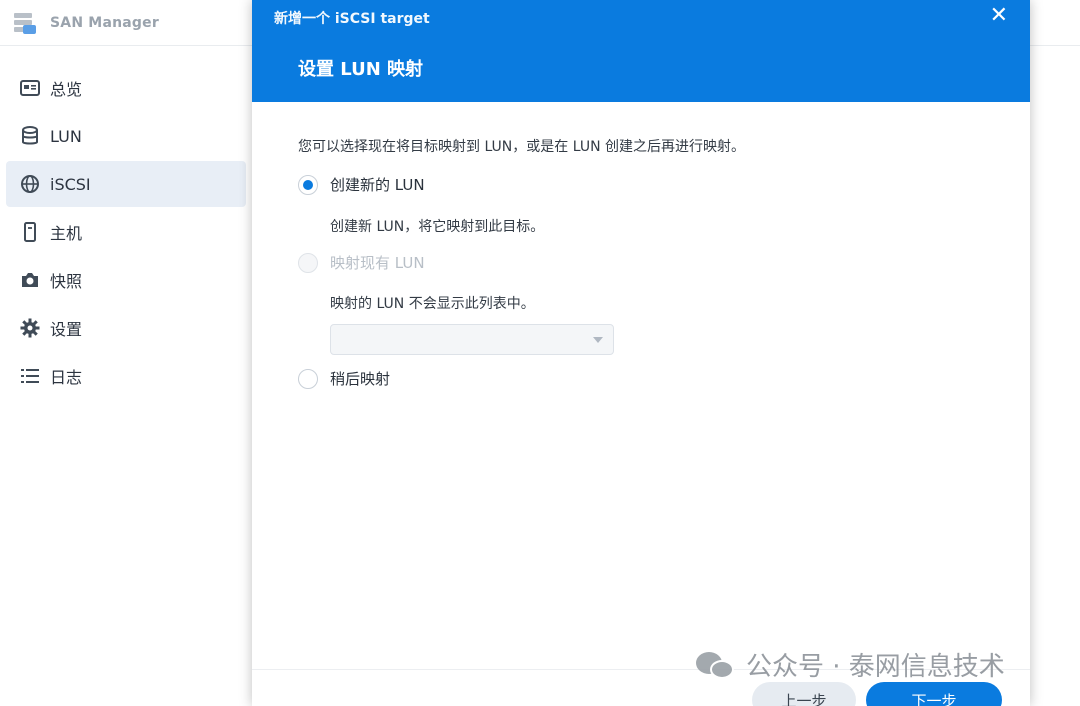 The width and height of the screenshot is (1080, 706). Describe the element at coordinates (66, 233) in the screenshot. I see `sidebar-item-label: 主机` at that location.